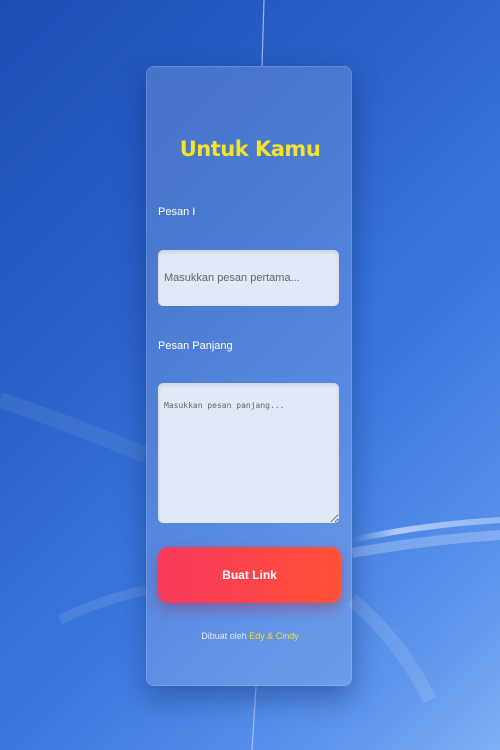 The width and height of the screenshot is (500, 750). What do you see at coordinates (250, 149) in the screenshot?
I see `form-title: Untuk Kamu` at bounding box center [250, 149].